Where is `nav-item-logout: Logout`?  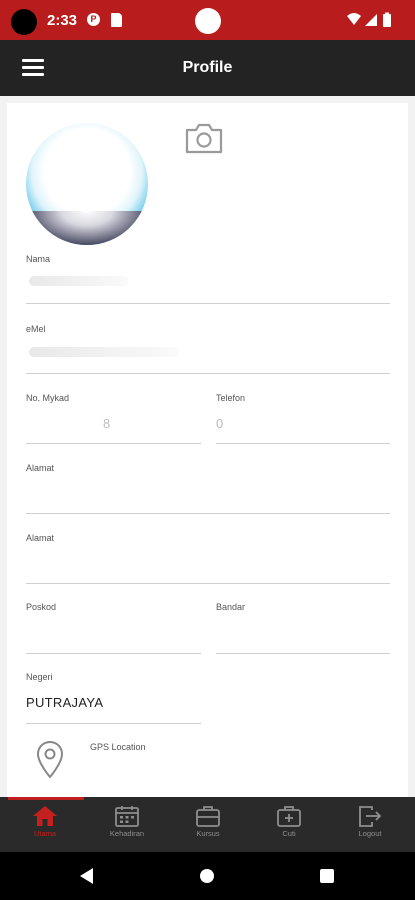 nav-item-logout: Logout is located at coordinates (370, 825).